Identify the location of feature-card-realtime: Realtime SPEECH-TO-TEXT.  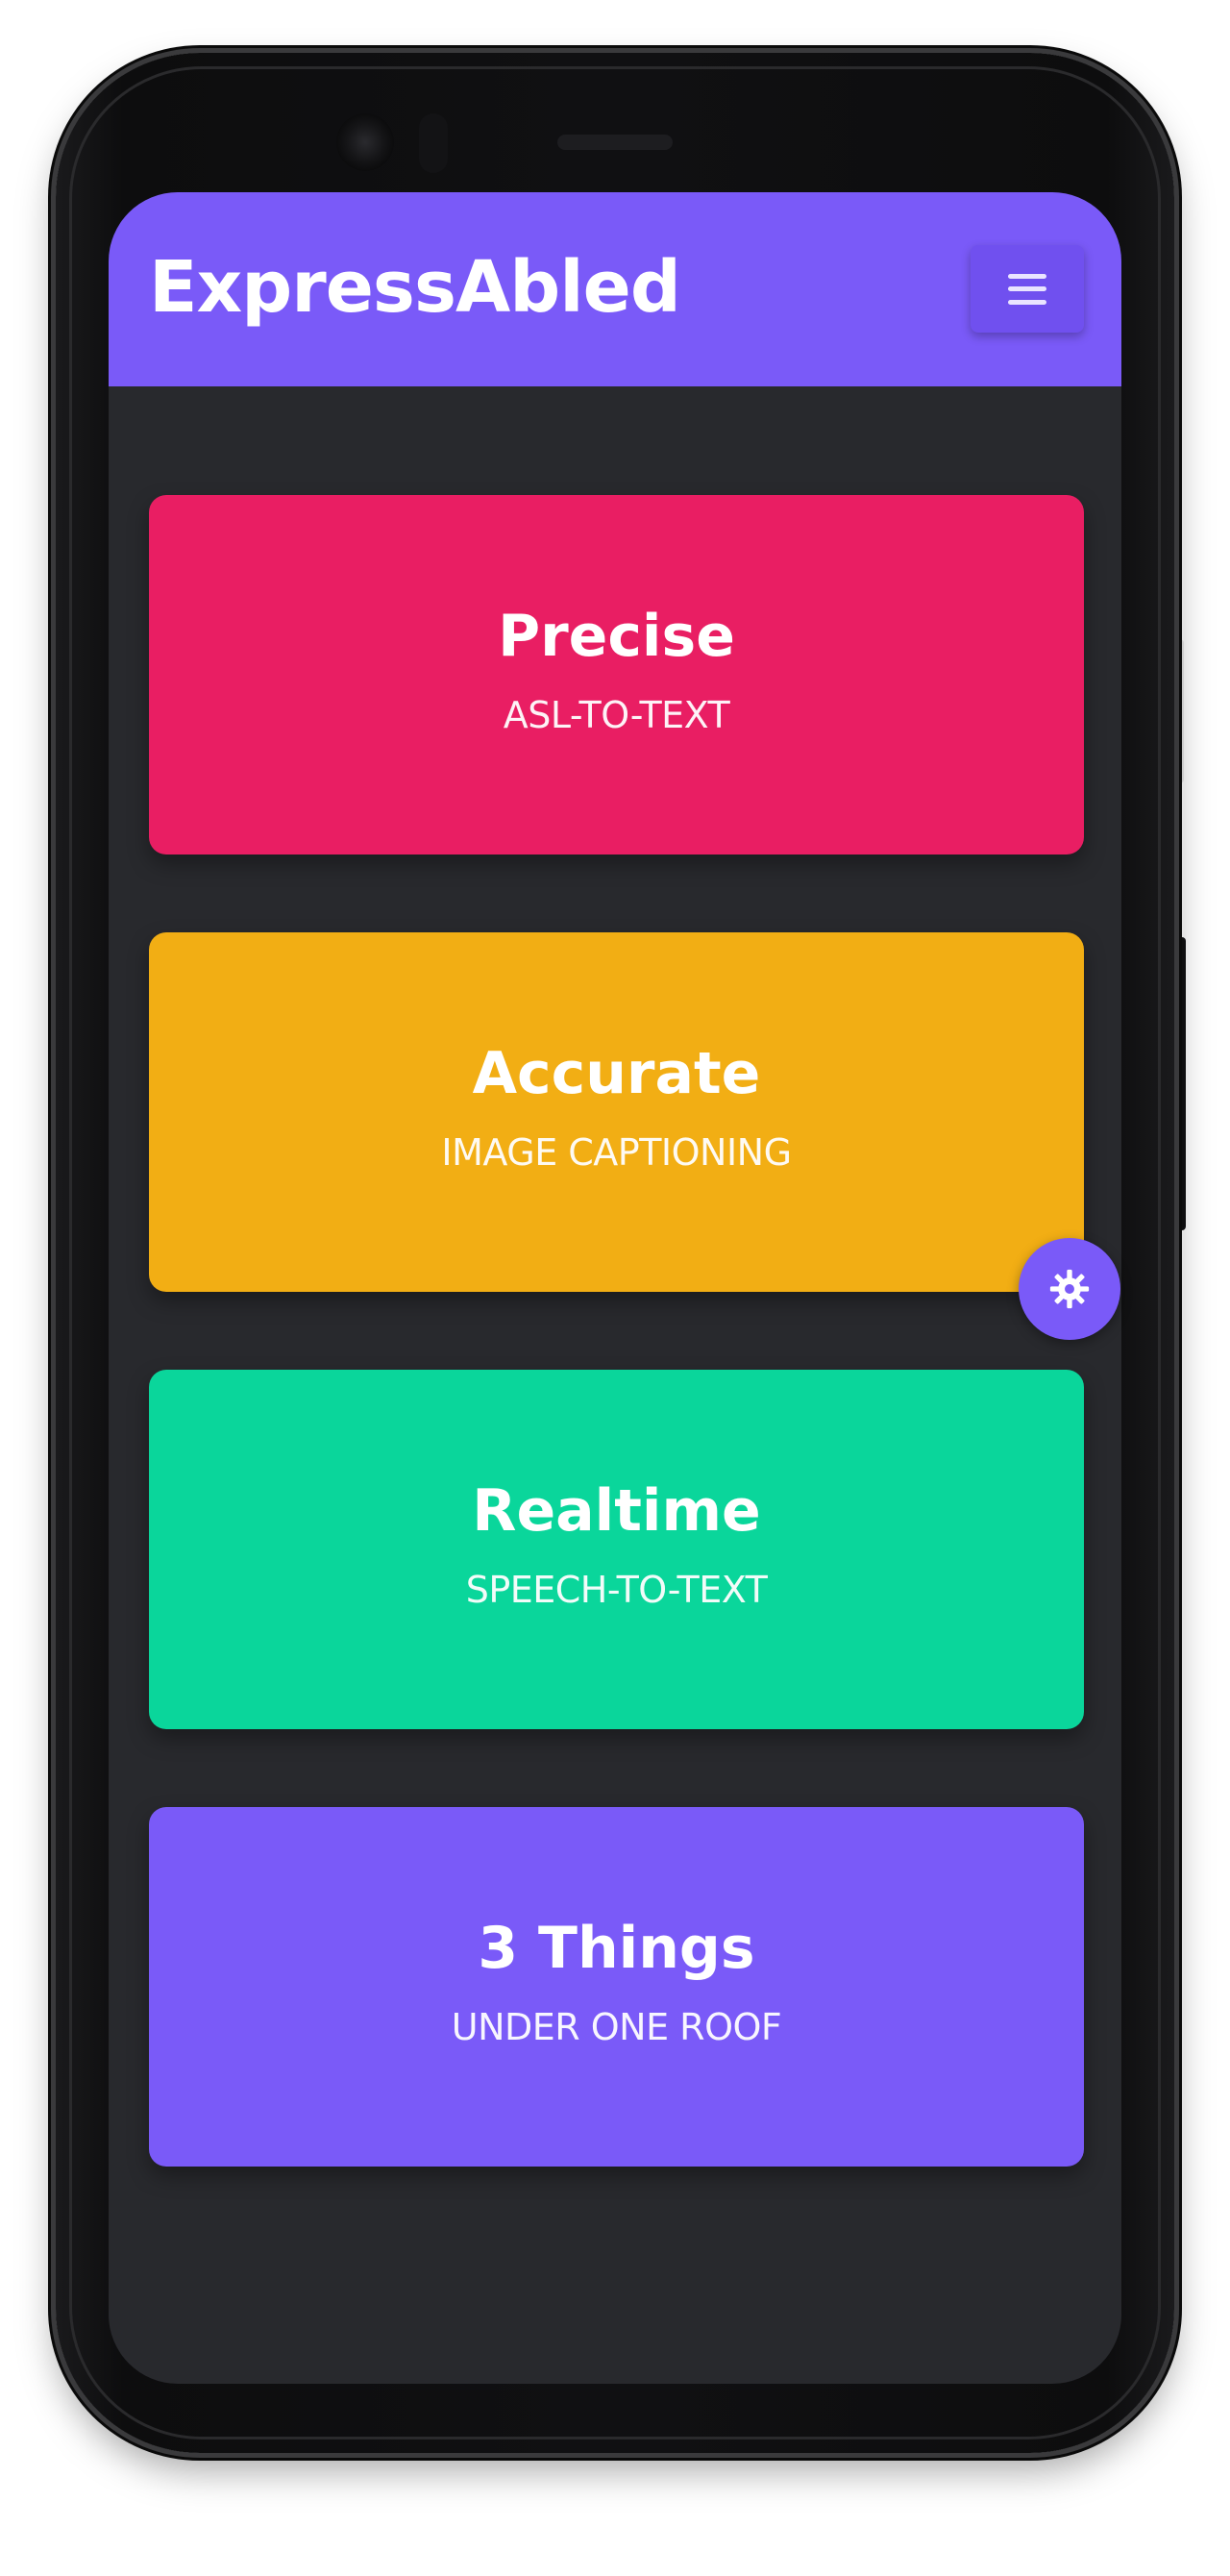
(616, 1550).